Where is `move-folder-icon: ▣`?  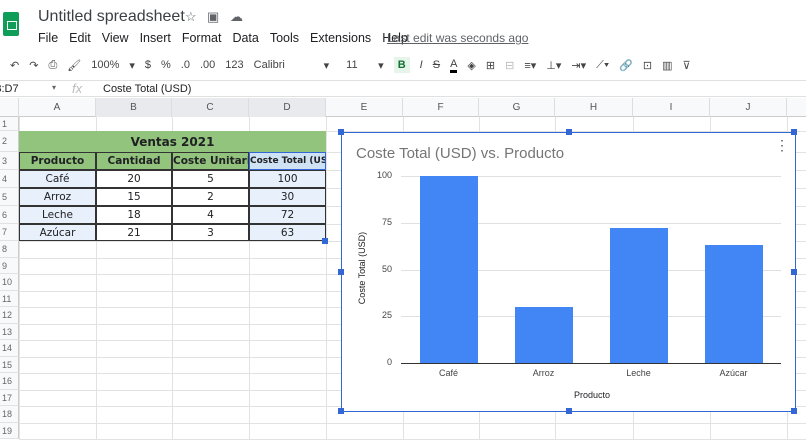 move-folder-icon: ▣ is located at coordinates (213, 17).